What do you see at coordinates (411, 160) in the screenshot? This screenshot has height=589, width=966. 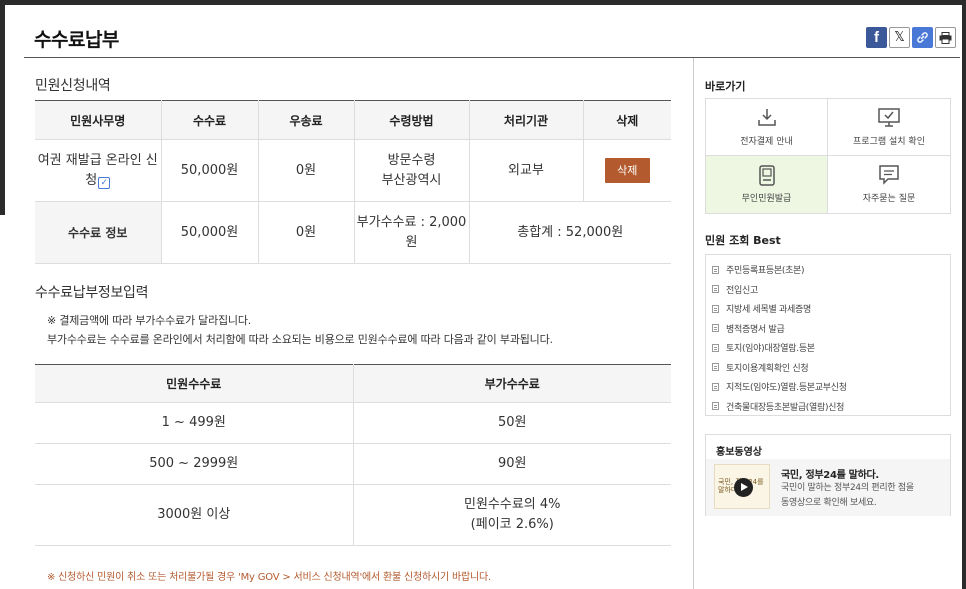 I see `receipt-method-line1: 방문수령` at bounding box center [411, 160].